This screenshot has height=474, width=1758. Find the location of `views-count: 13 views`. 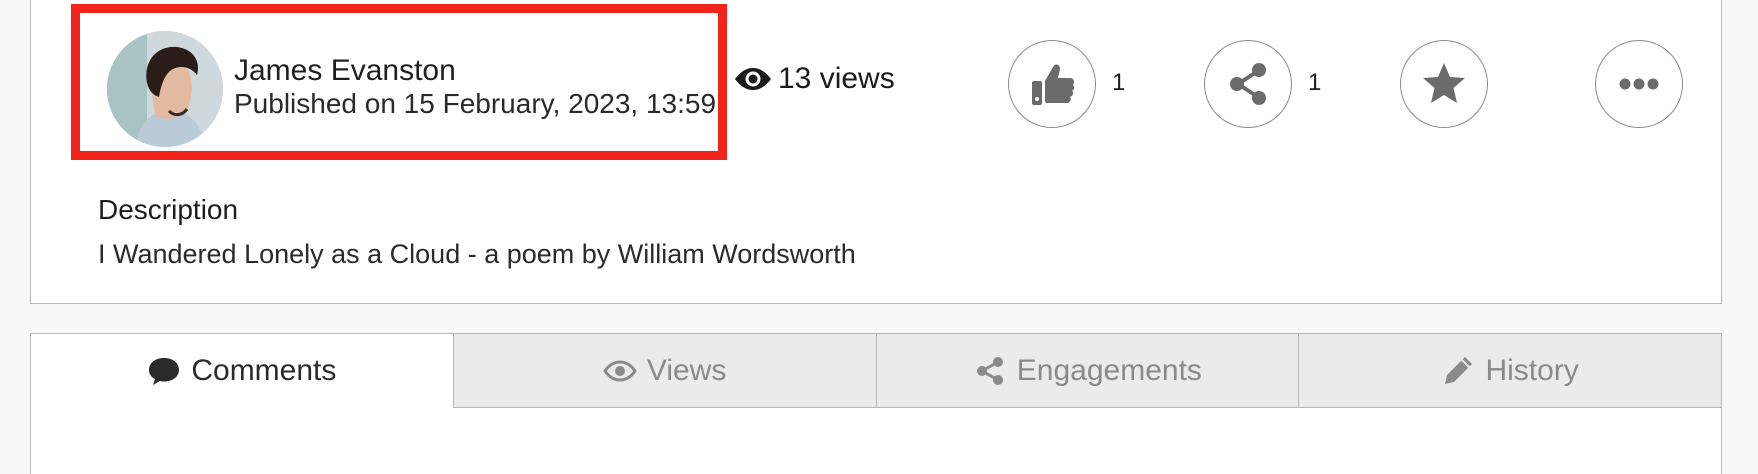

views-count: 13 views is located at coordinates (814, 79).